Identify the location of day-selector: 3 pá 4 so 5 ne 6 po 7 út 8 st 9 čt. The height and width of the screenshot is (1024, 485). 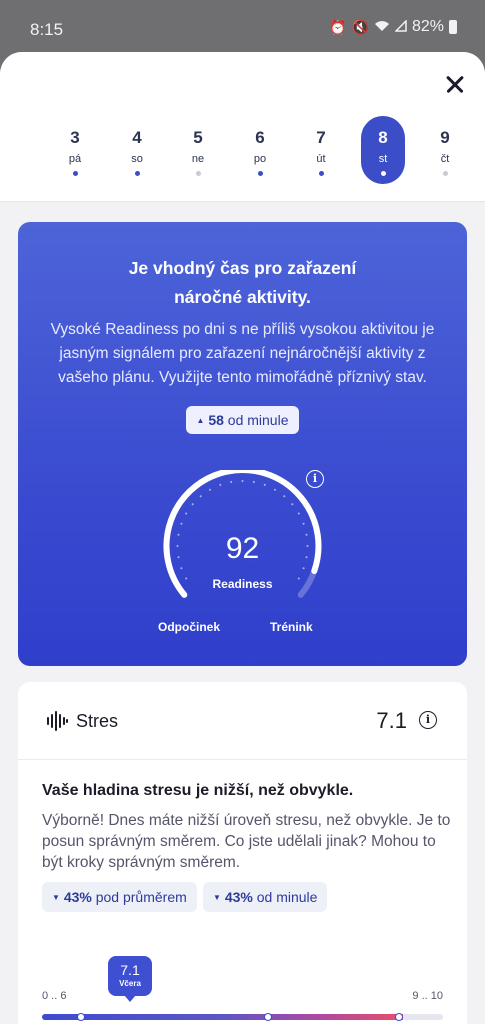
(242, 151).